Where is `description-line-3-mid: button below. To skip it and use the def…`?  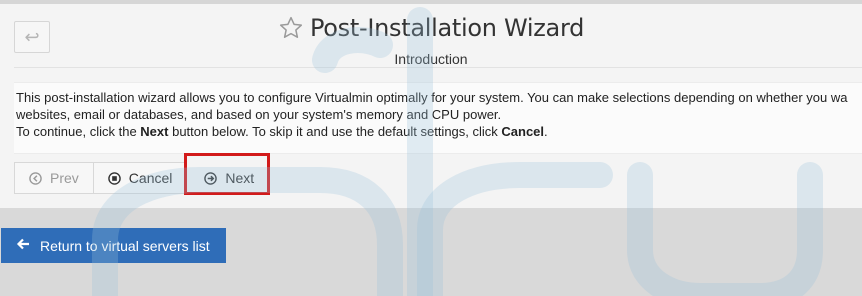 description-line-3-mid: button below. To skip it and use the def… is located at coordinates (335, 131).